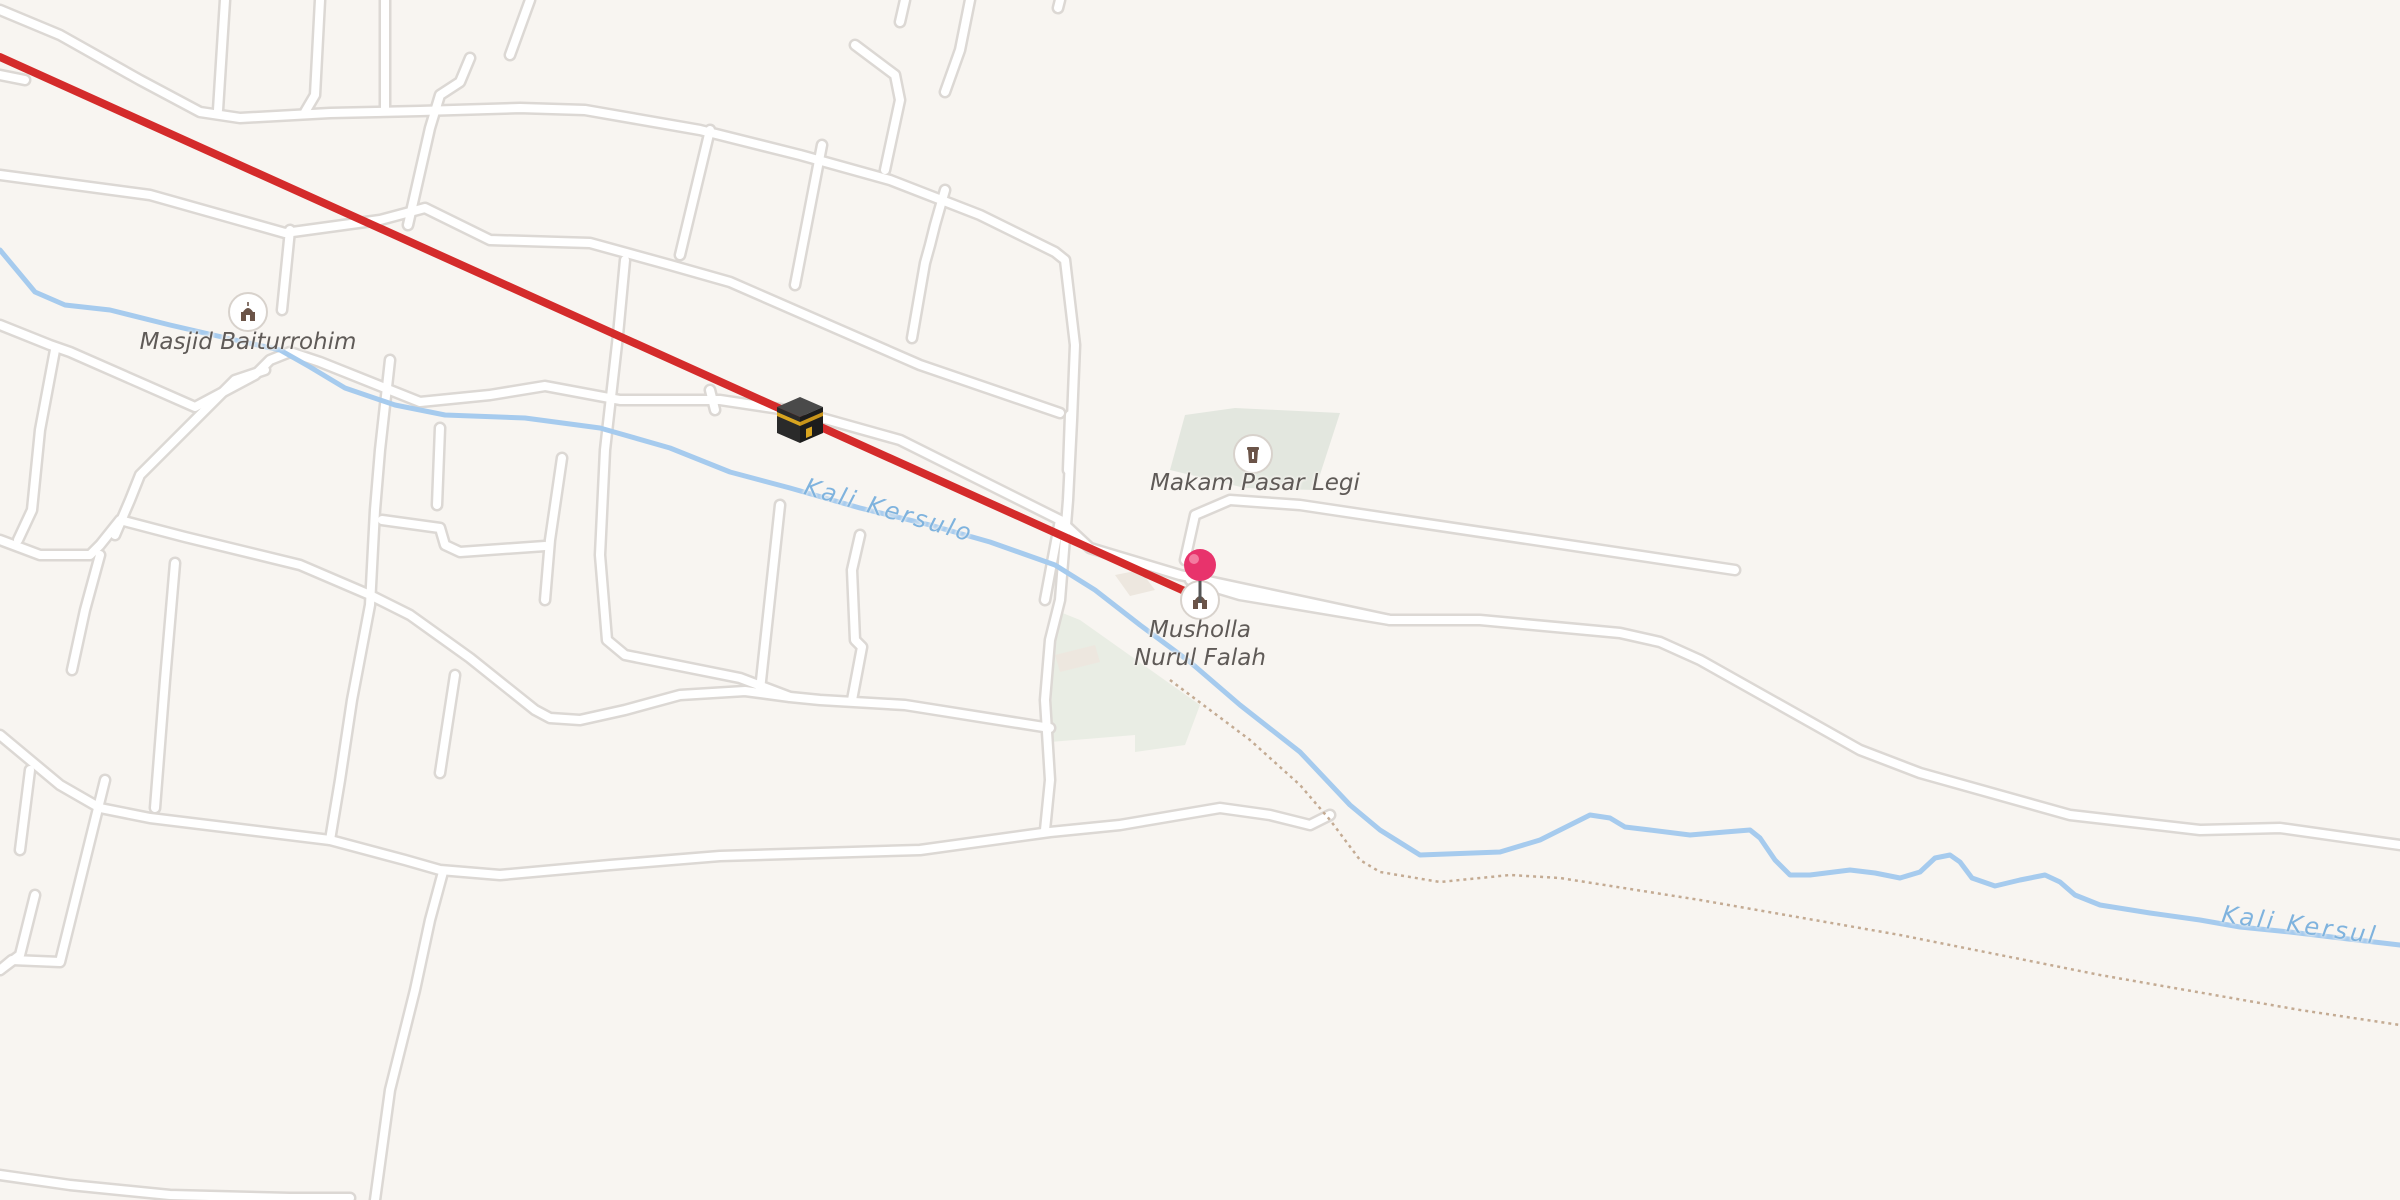 The width and height of the screenshot is (2400, 1200). I want to click on poi-label-musholla-nurul-falah: Musholla Nurul Falah, so click(1200, 644).